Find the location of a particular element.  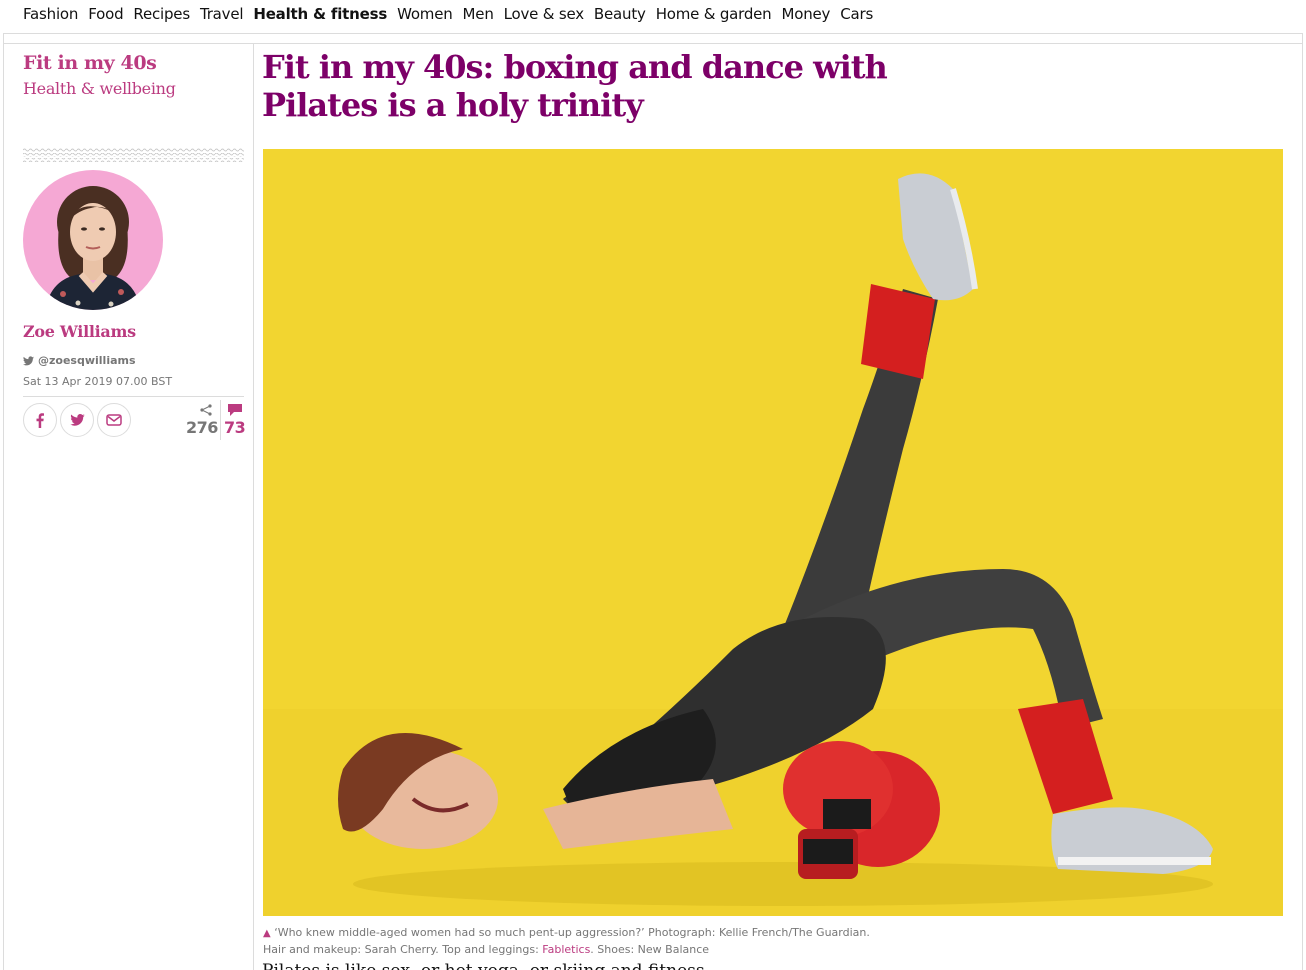

comment-count: 73 is located at coordinates (235, 427).